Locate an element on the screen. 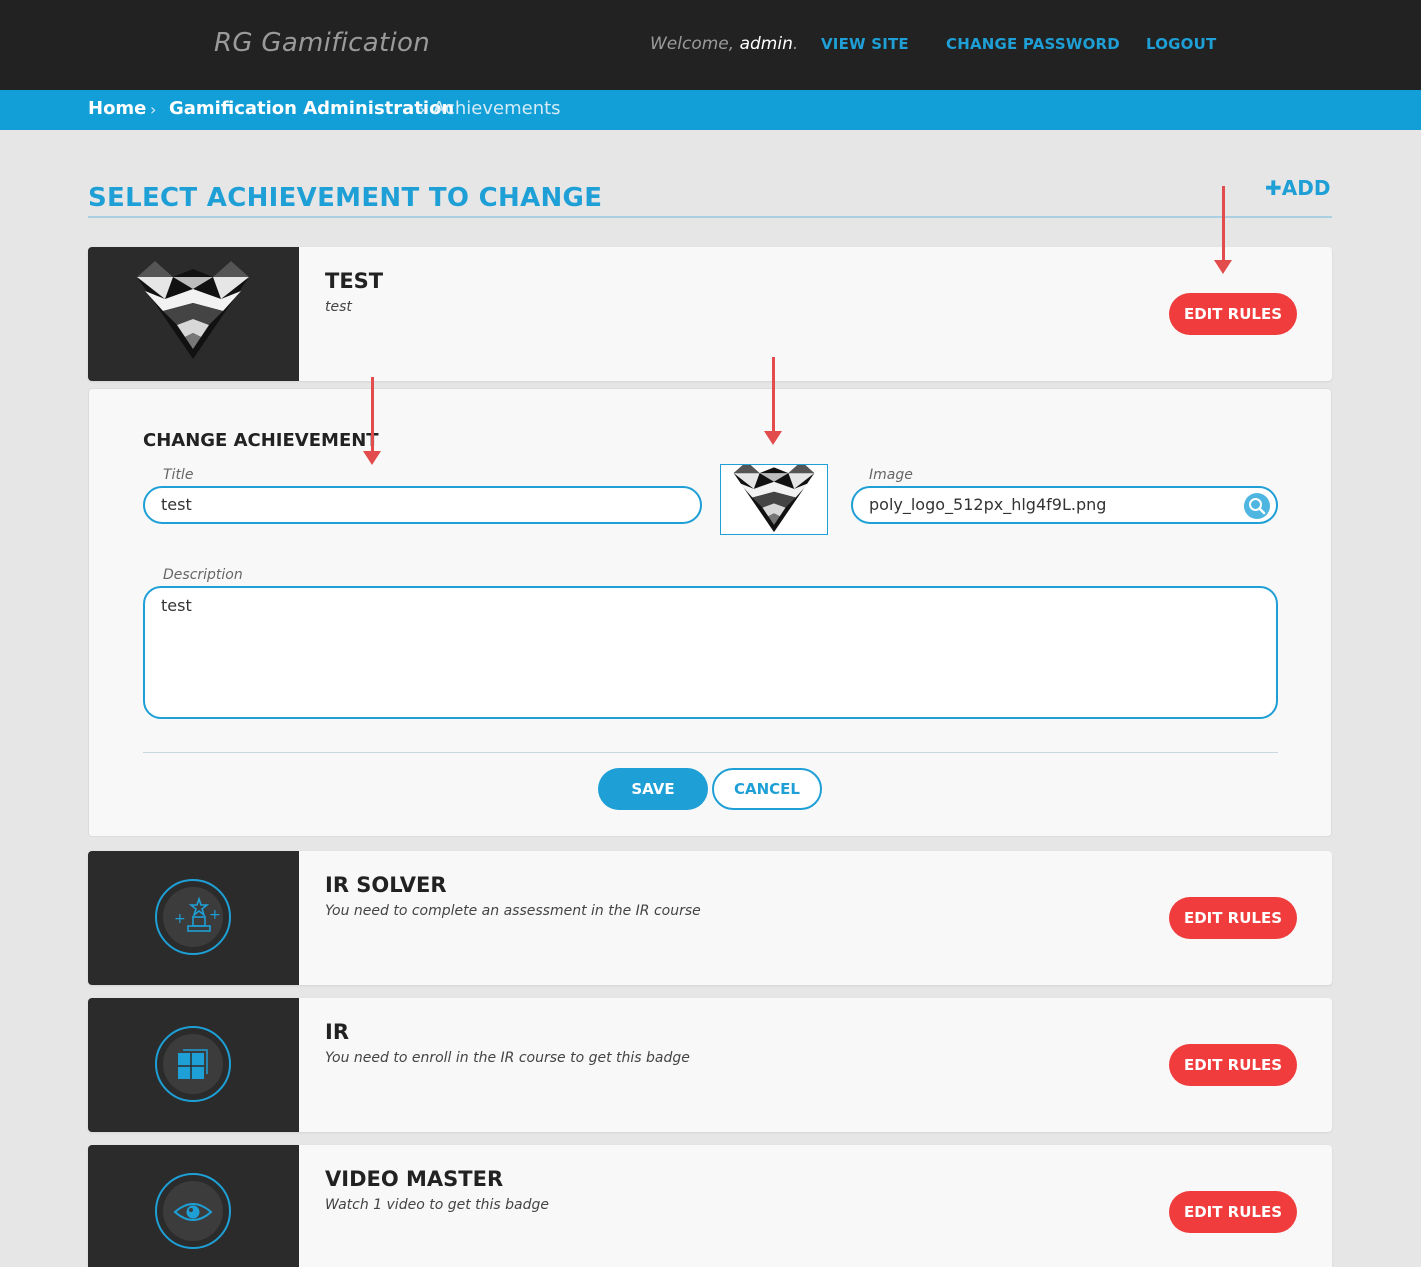 This screenshot has width=1421, height=1267. window-badge-icon is located at coordinates (193, 1064).